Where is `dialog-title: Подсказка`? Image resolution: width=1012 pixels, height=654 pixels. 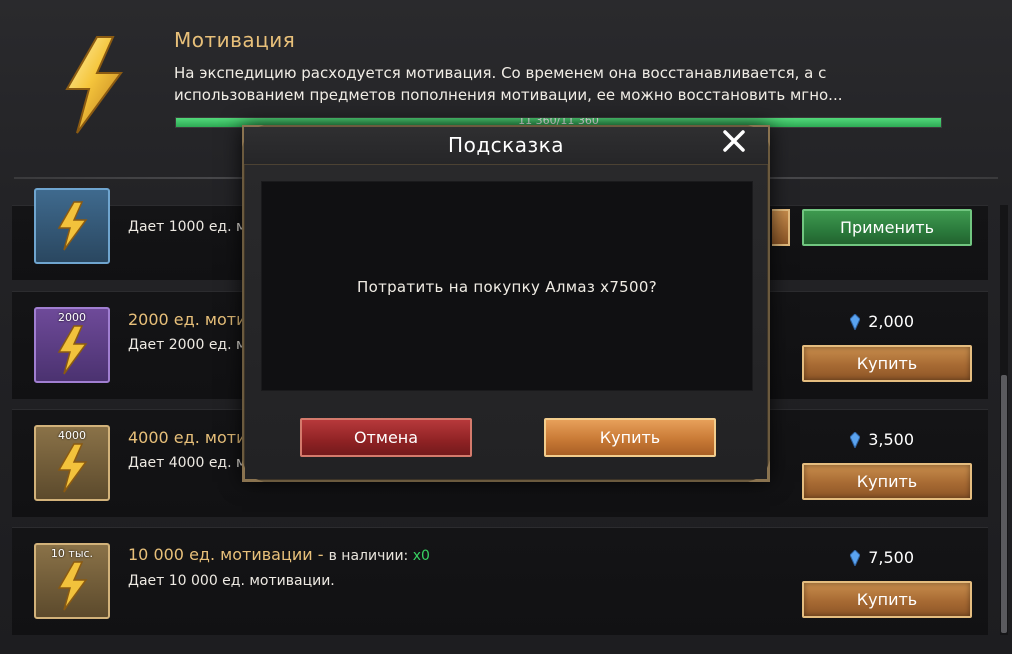 dialog-title: Подсказка is located at coordinates (506, 145).